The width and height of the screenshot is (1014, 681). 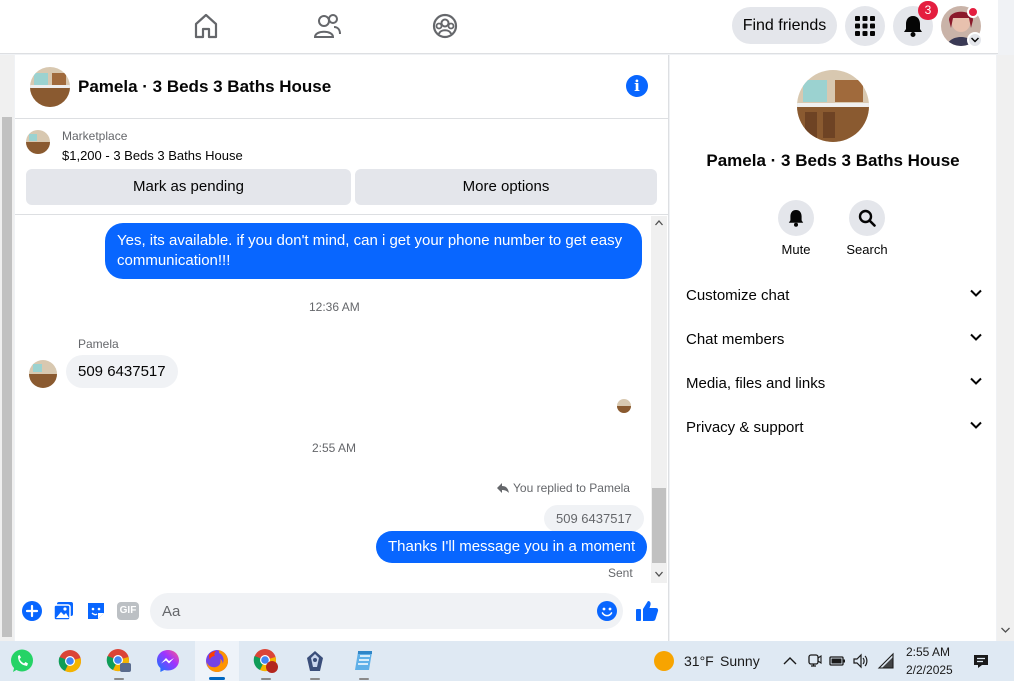 I want to click on message-status: Sent, so click(x=620, y=573).